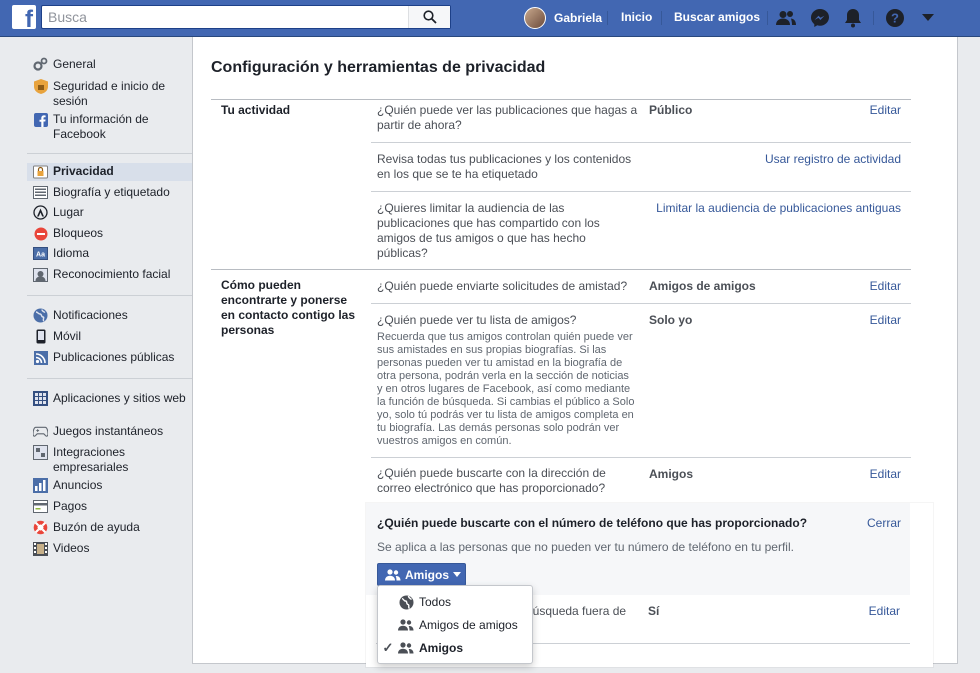 This screenshot has height=673, width=980. I want to click on sidebar-item-location: Lugar, so click(109, 212).